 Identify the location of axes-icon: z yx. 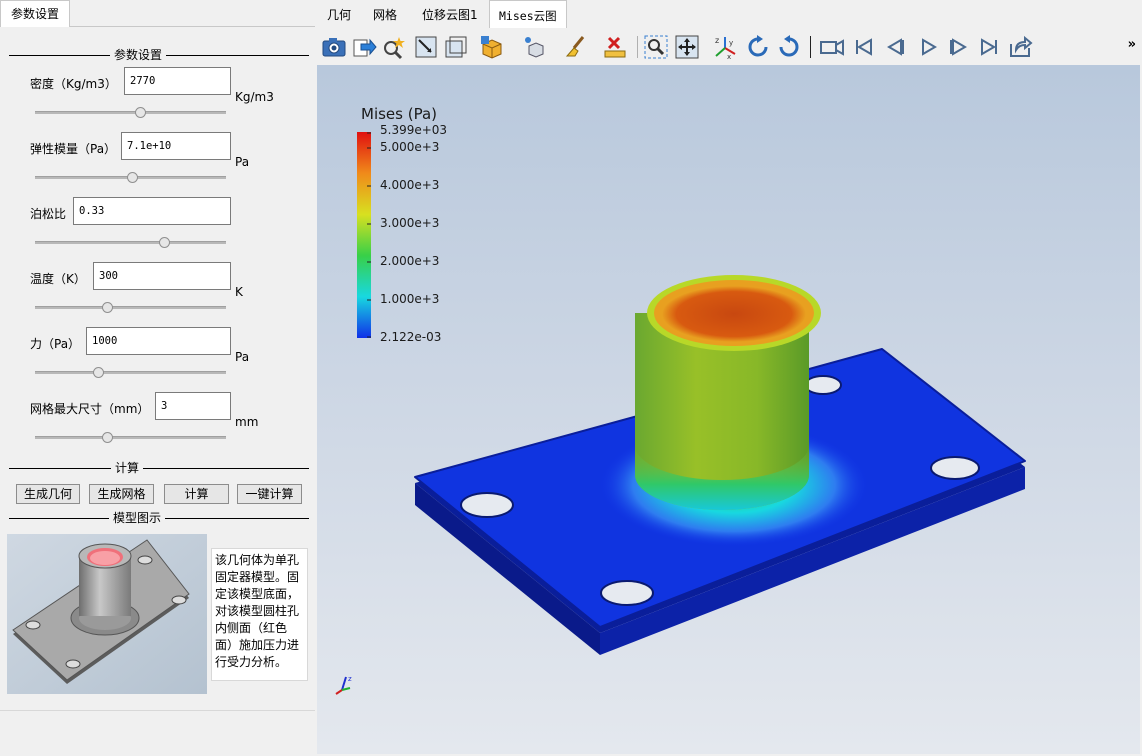
(726, 47).